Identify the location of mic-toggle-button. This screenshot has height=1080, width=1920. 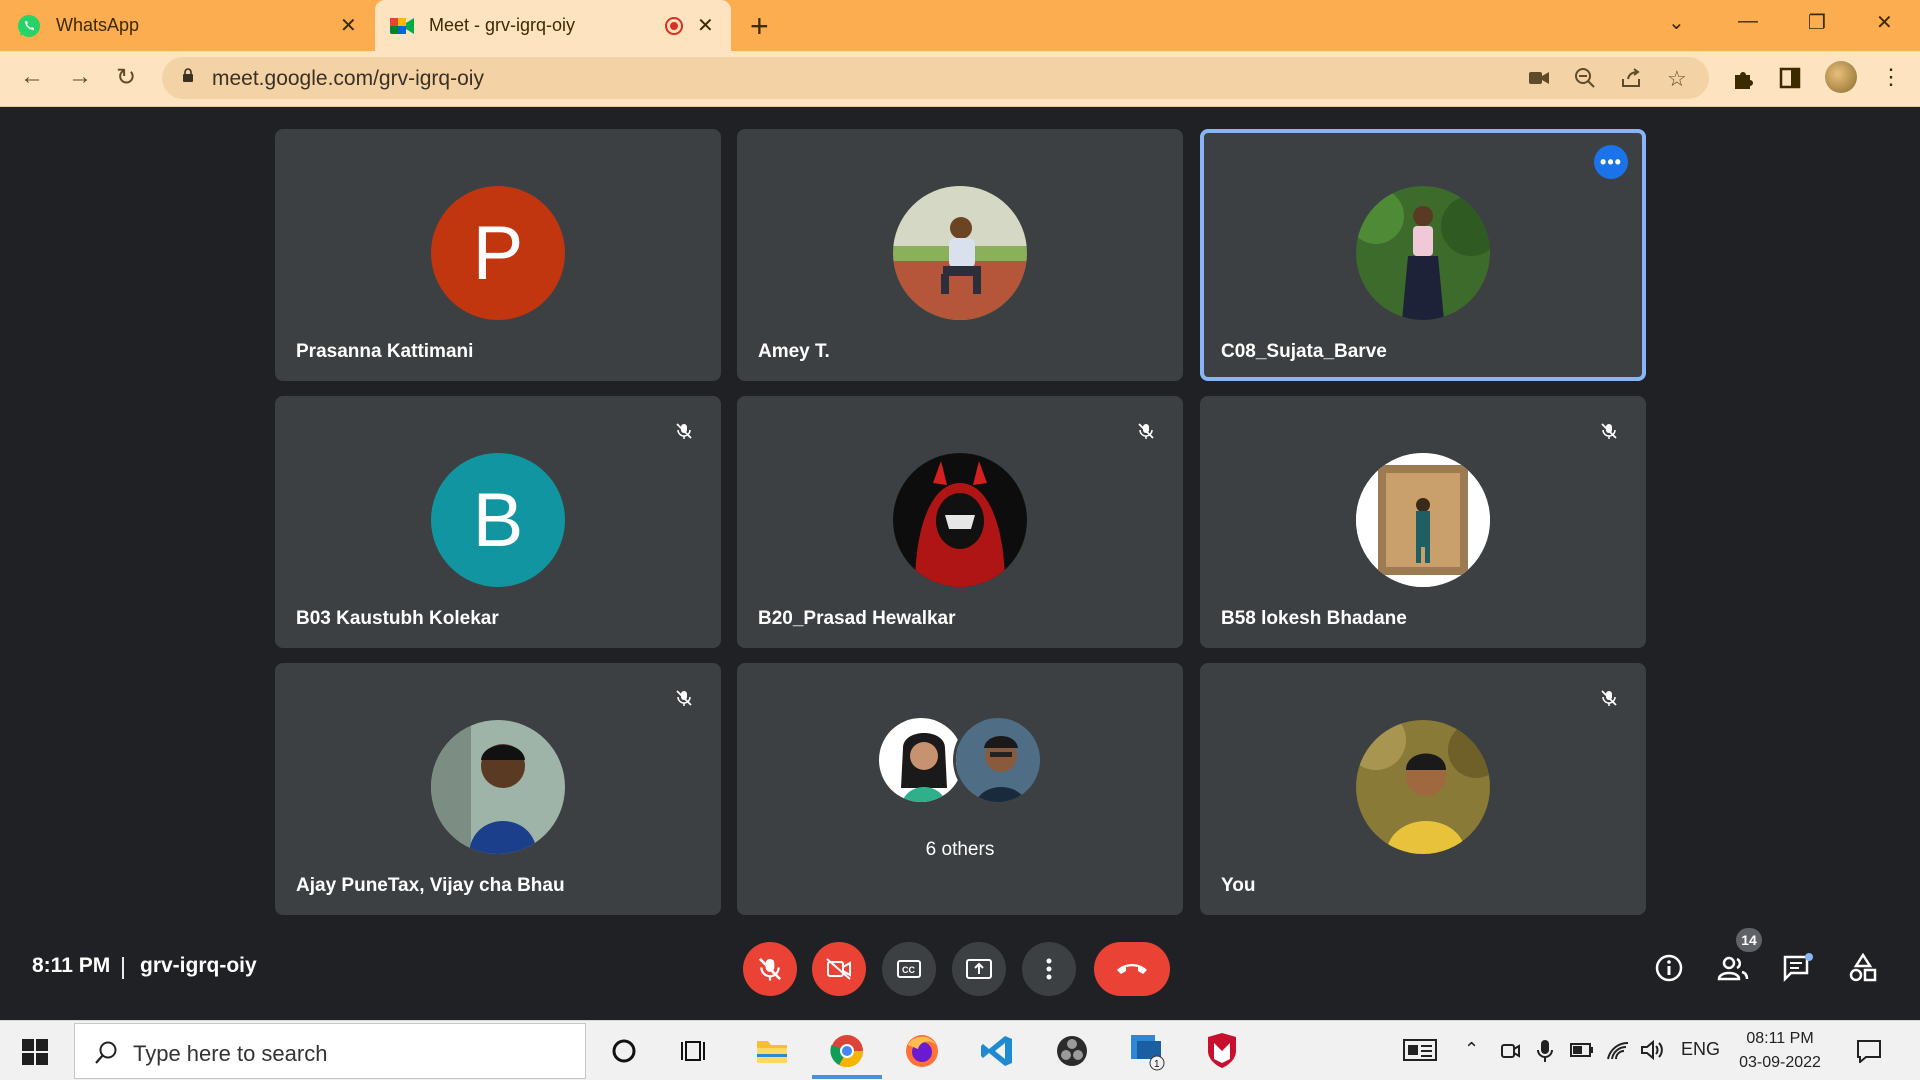
(770, 969).